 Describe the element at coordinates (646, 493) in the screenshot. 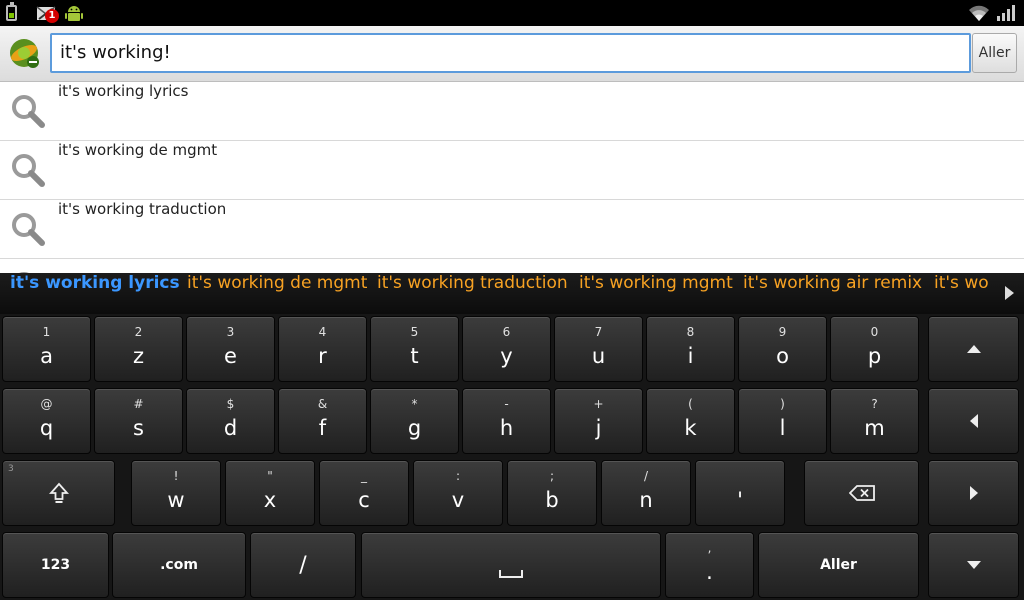

I see `key-n: / n` at that location.